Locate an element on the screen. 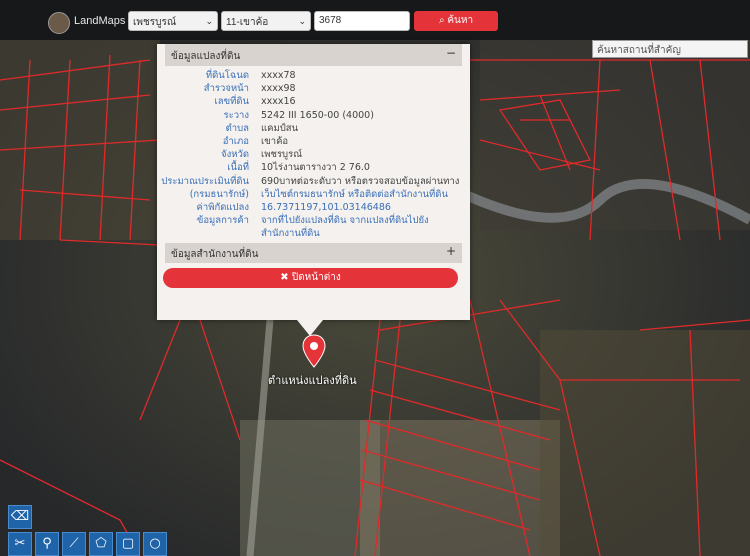 This screenshot has height=556, width=750. minus-icon: − is located at coordinates (451, 53).